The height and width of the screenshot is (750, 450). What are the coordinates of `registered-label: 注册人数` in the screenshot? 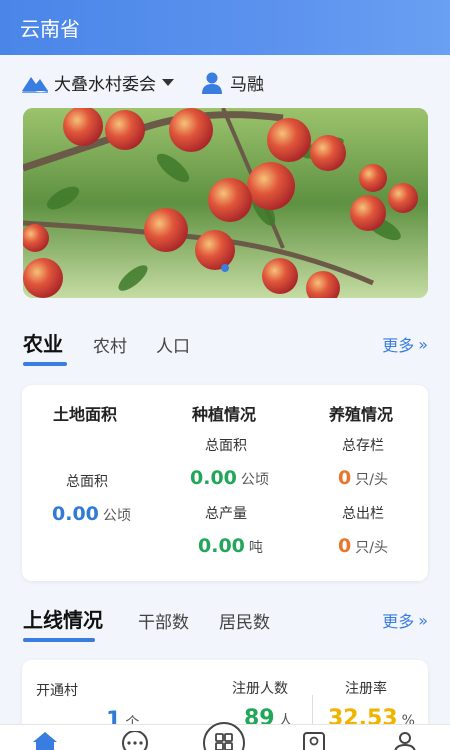 It's located at (260, 689).